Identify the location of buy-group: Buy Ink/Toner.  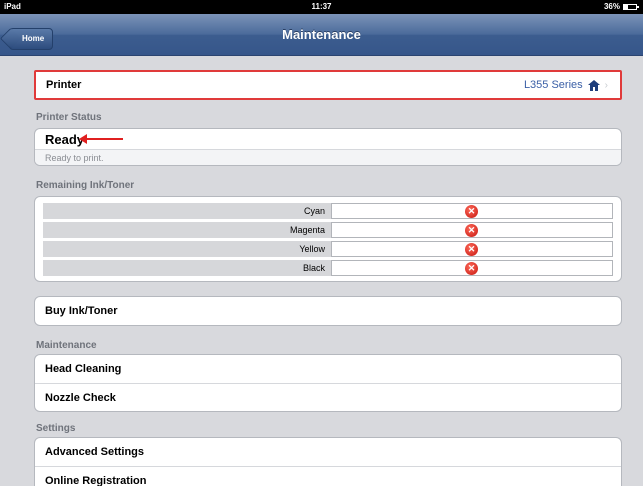
(328, 311).